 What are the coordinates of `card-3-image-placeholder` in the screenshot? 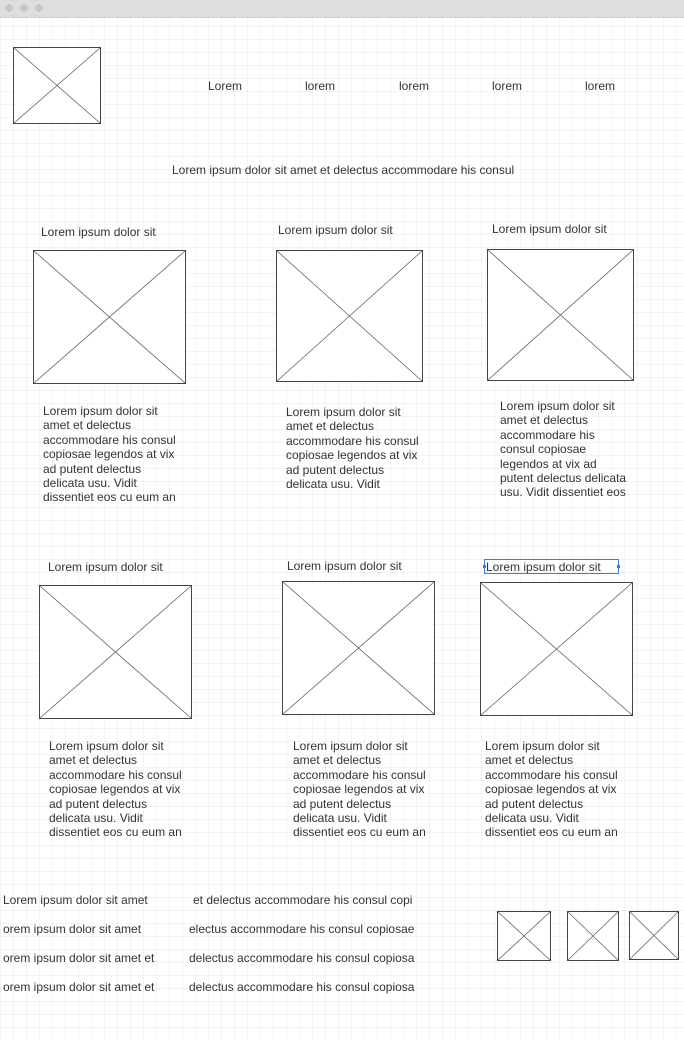 It's located at (560, 315).